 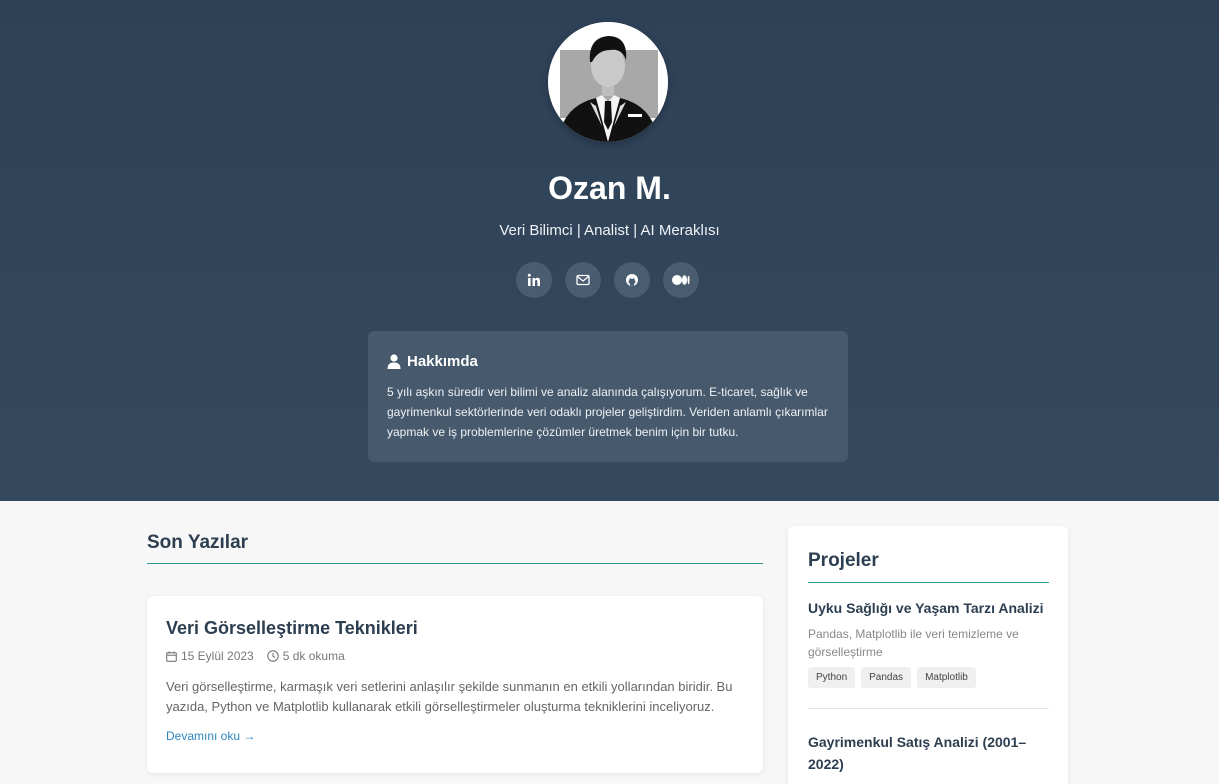 What do you see at coordinates (607, 280) in the screenshot?
I see `social-links` at bounding box center [607, 280].